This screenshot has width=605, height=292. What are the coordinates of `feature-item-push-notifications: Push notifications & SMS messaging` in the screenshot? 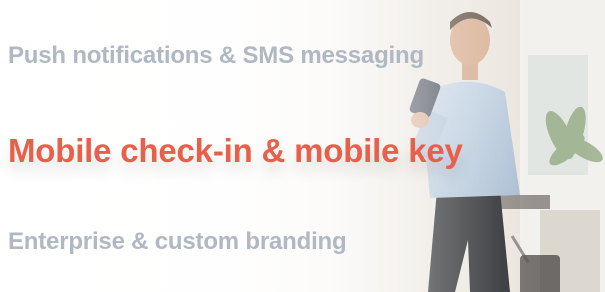 It's located at (216, 56).